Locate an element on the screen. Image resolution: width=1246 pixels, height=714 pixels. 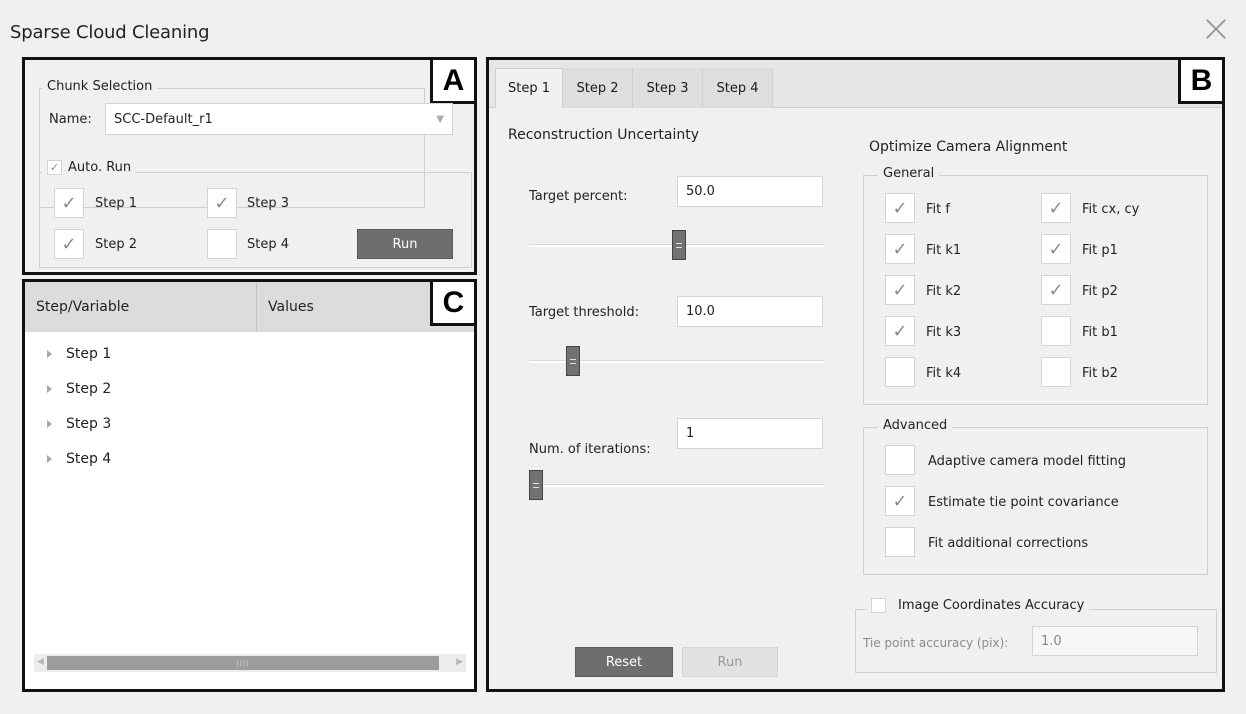
image-coords-checkbox is located at coordinates (878, 605).